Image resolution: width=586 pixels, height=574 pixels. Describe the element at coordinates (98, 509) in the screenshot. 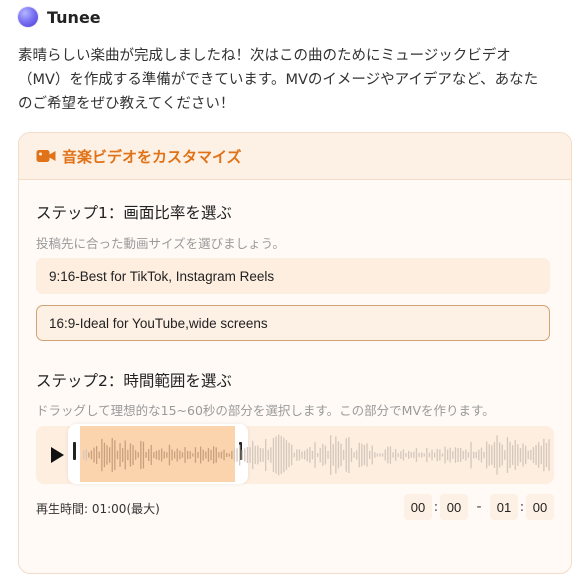

I see `playback-duration: 再生時間: 01:00(最大)` at that location.